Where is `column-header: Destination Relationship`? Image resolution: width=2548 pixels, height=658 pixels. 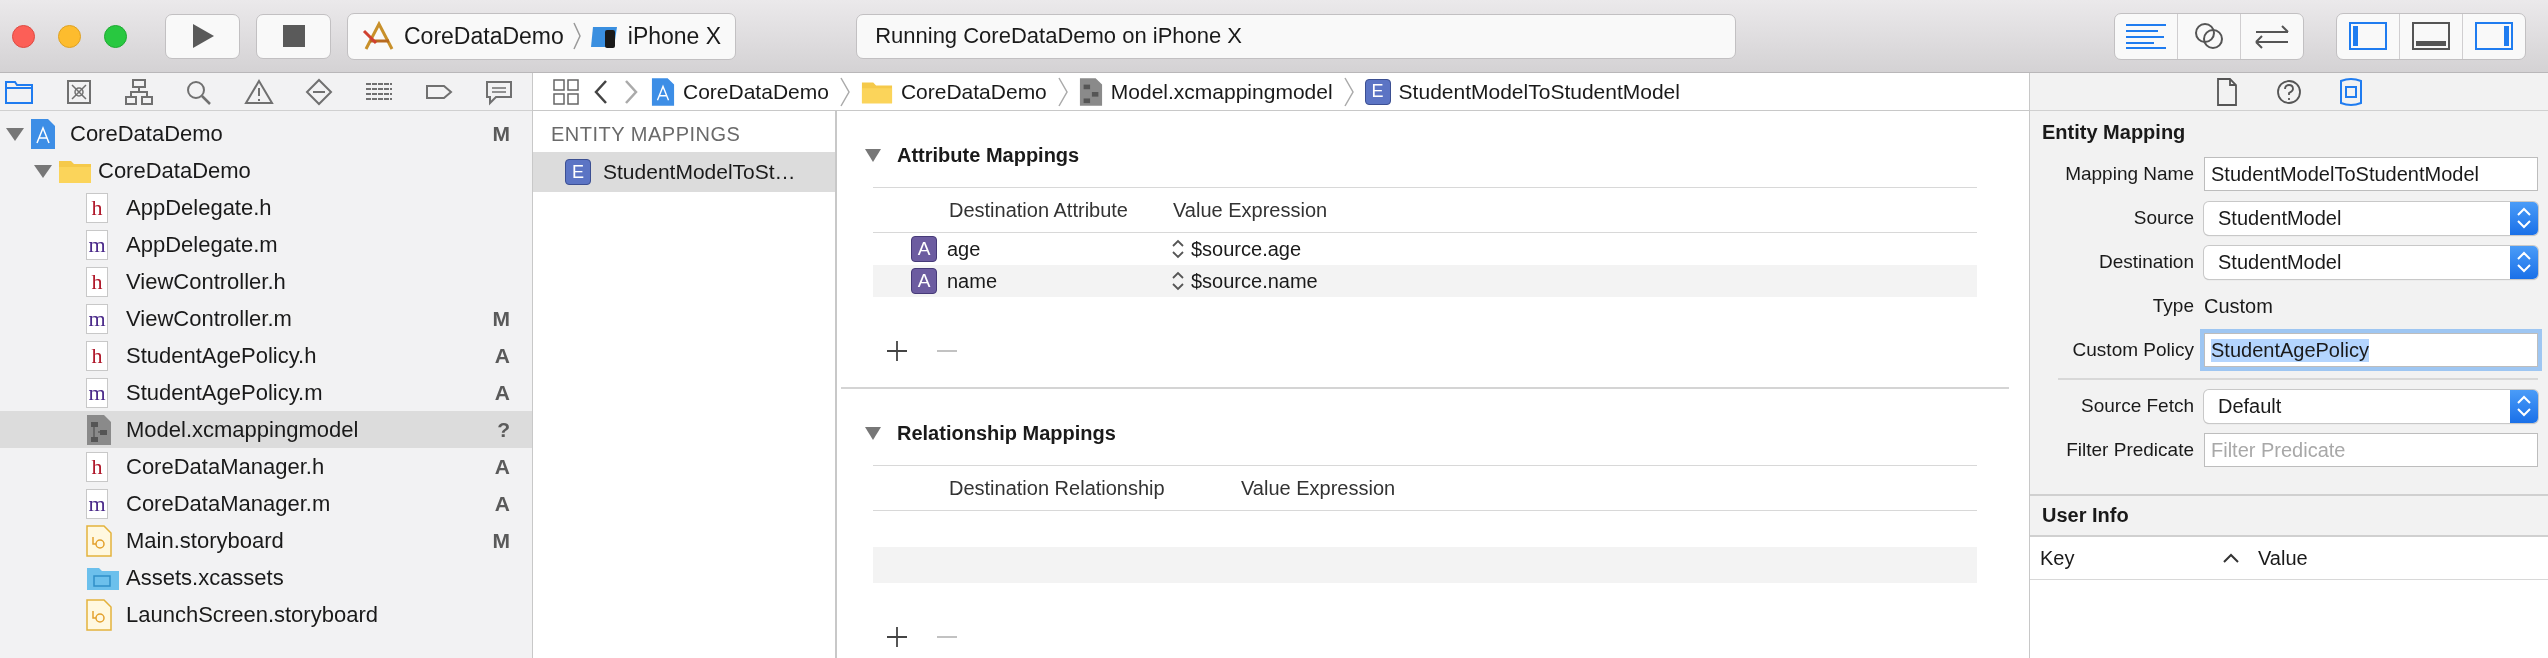
column-header: Destination Relationship is located at coordinates (1095, 488).